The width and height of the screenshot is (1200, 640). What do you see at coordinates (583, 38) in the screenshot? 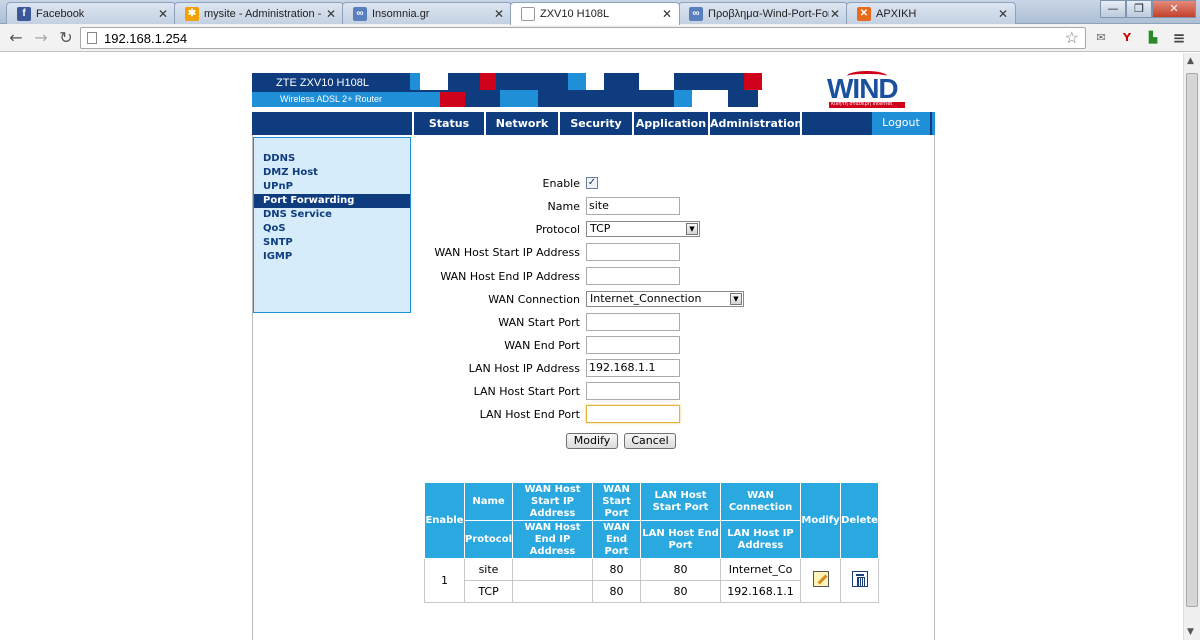
I see `address-bar: 192.168.1.254 ☆` at bounding box center [583, 38].